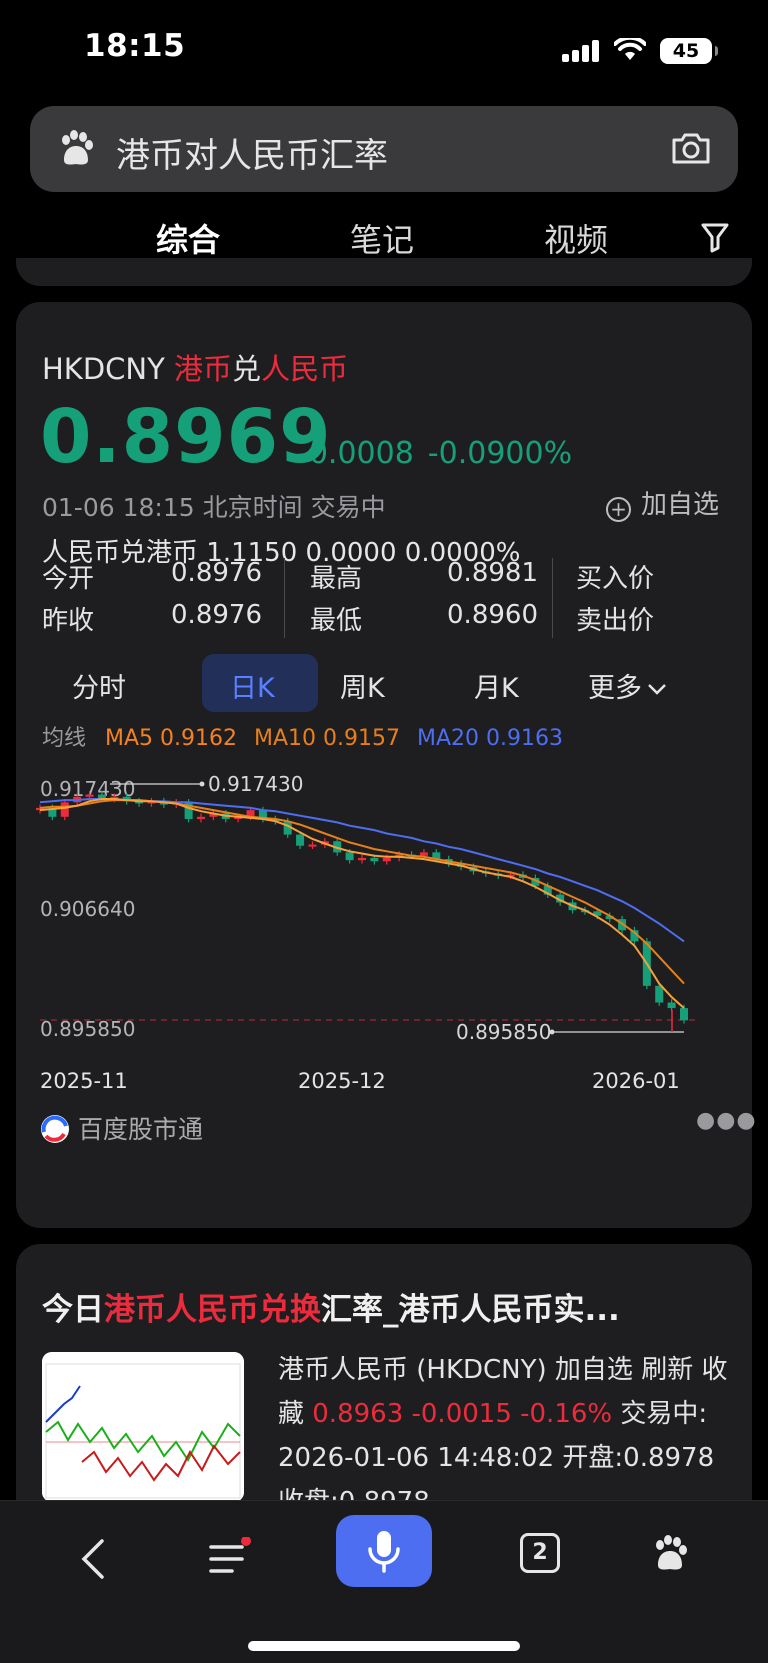 The image size is (768, 1663). Describe the element at coordinates (87, 789) in the screenshot. I see `y-tick-label: 0.917430` at that location.